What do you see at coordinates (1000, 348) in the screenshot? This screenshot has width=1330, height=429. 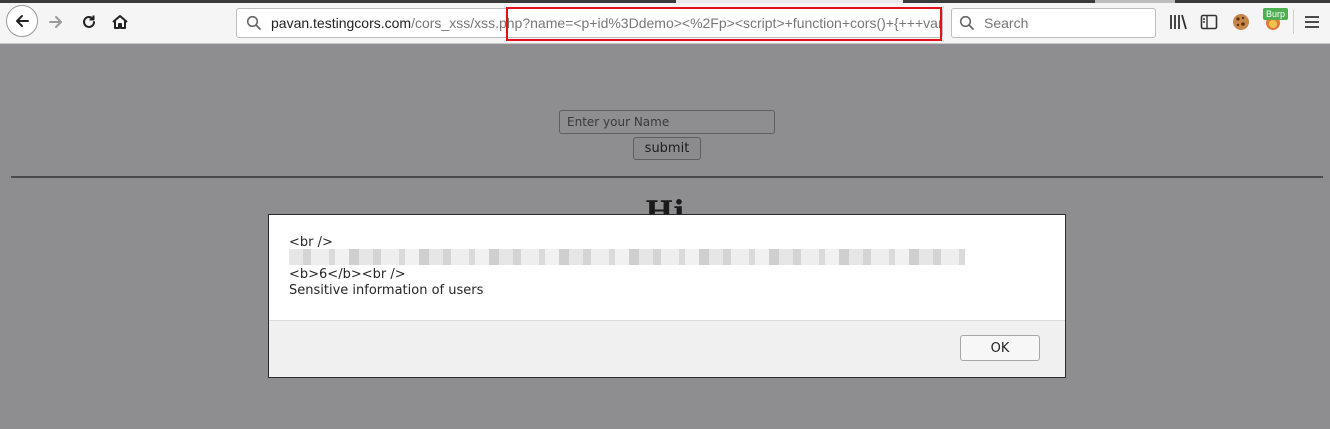 I see `ok-button: OK` at bounding box center [1000, 348].